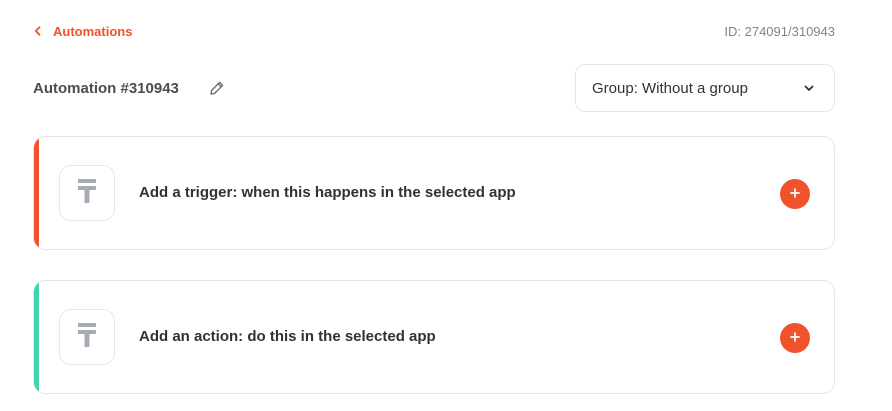 The width and height of the screenshot is (892, 411). I want to click on group-select-value: Group: Without a group, so click(670, 88).